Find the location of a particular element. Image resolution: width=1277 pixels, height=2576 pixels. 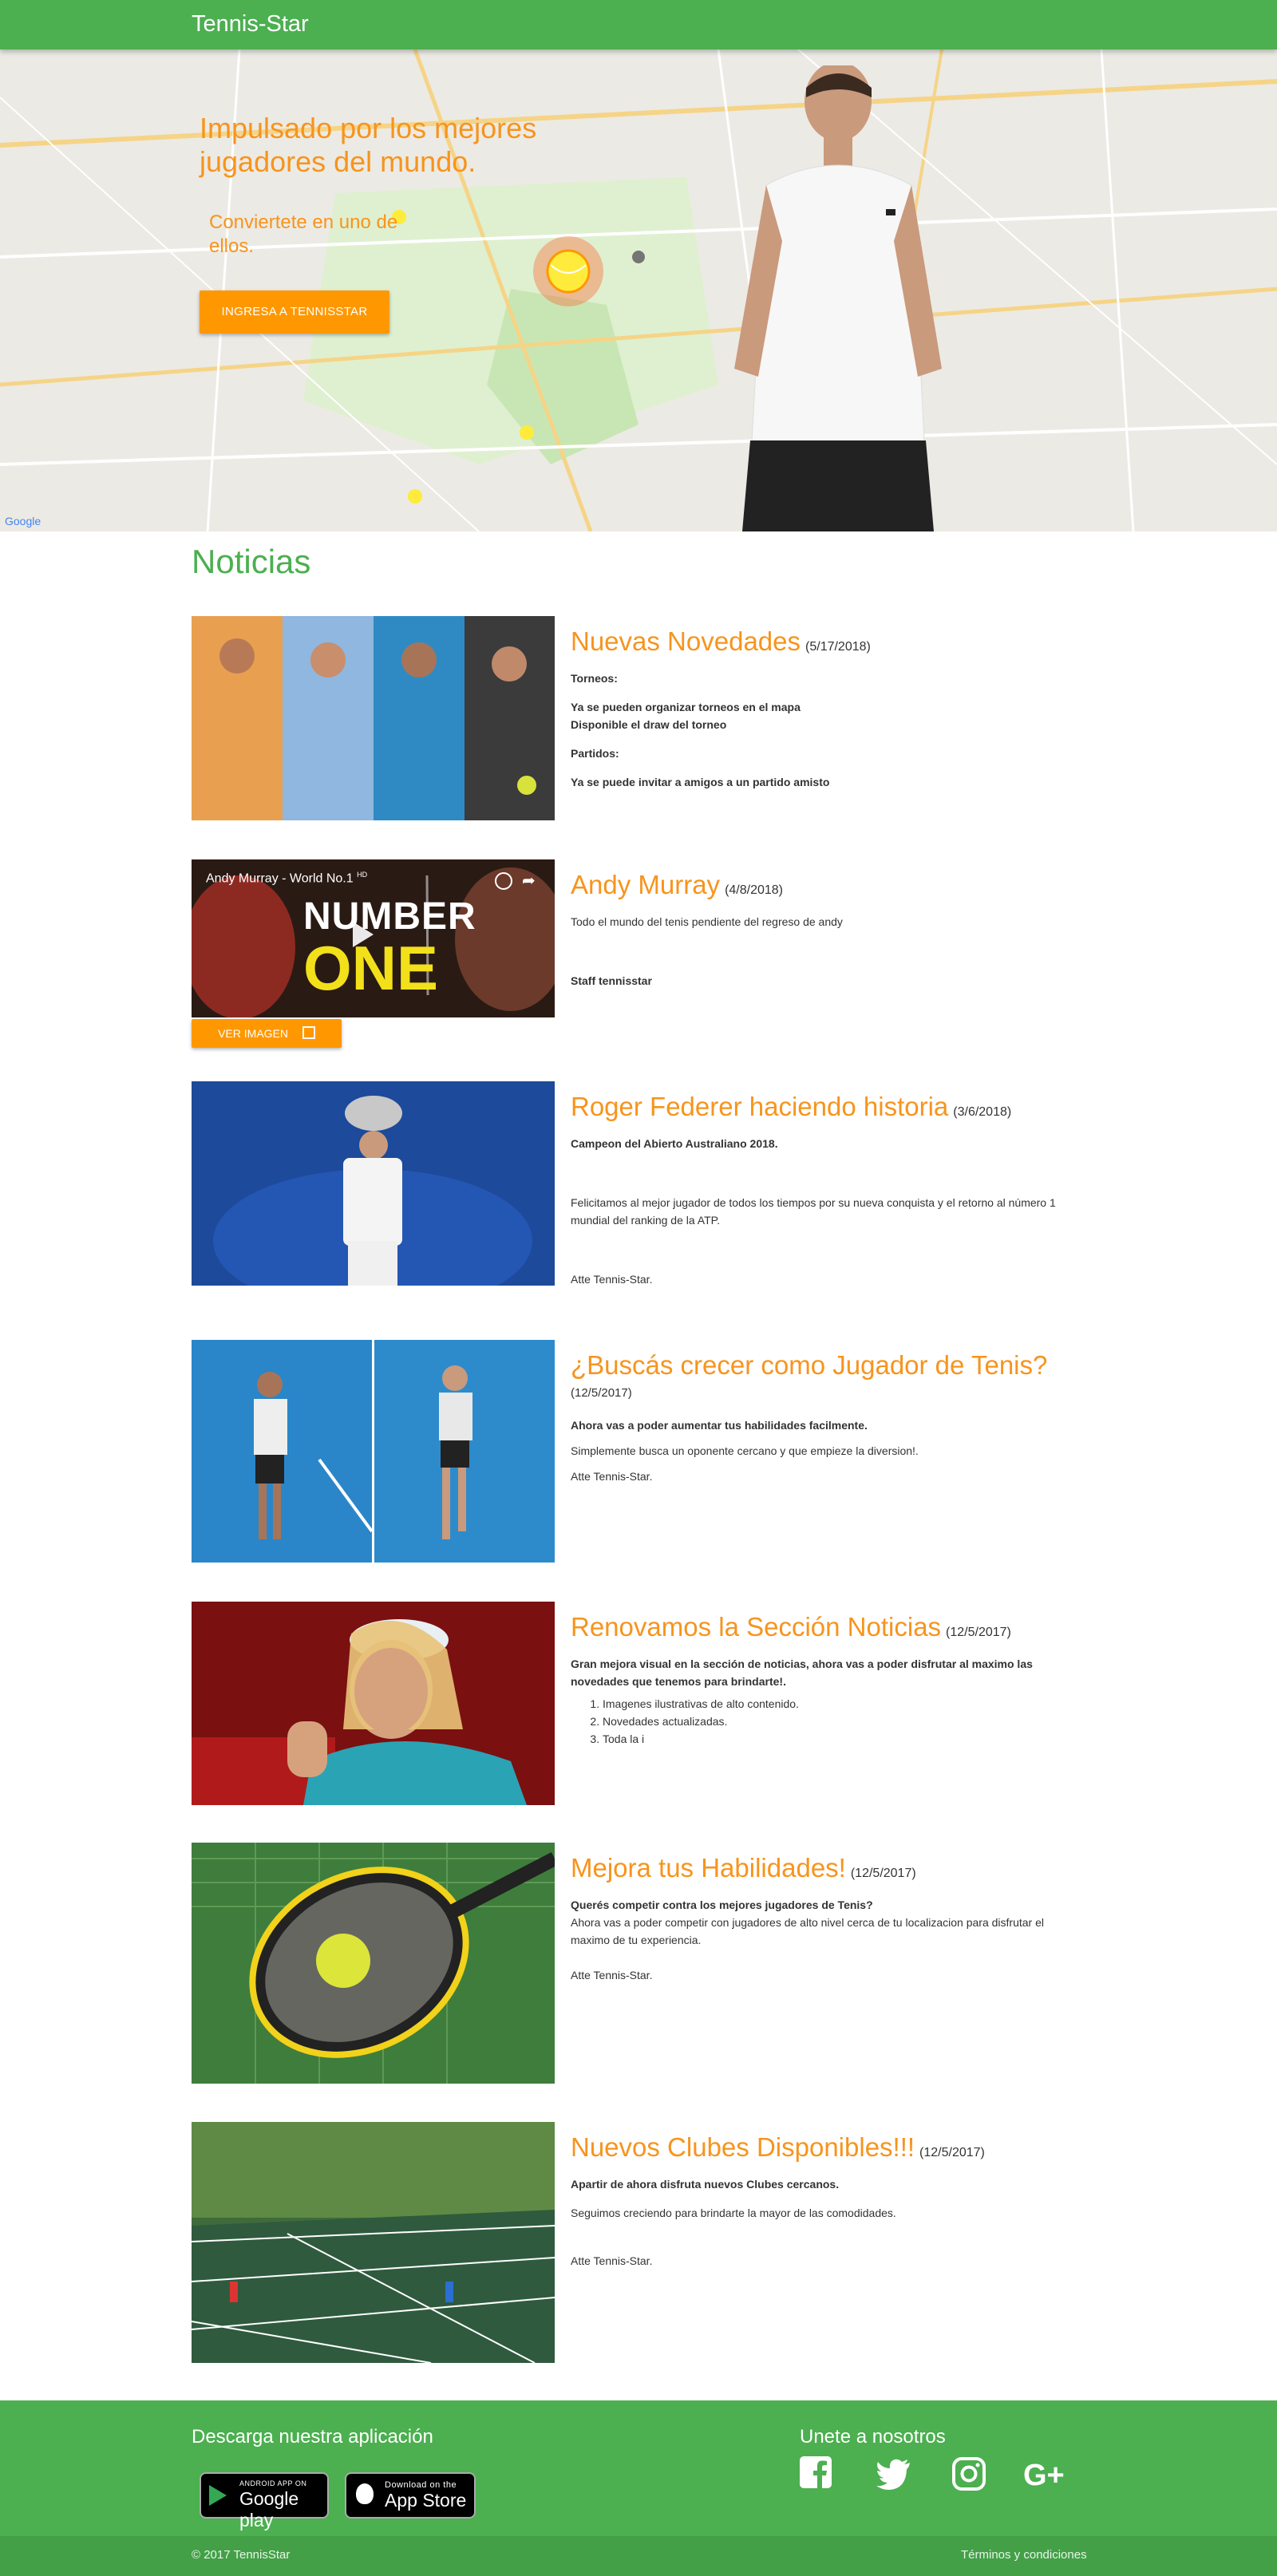

navbar: Tennis-Star is located at coordinates (638, 24).